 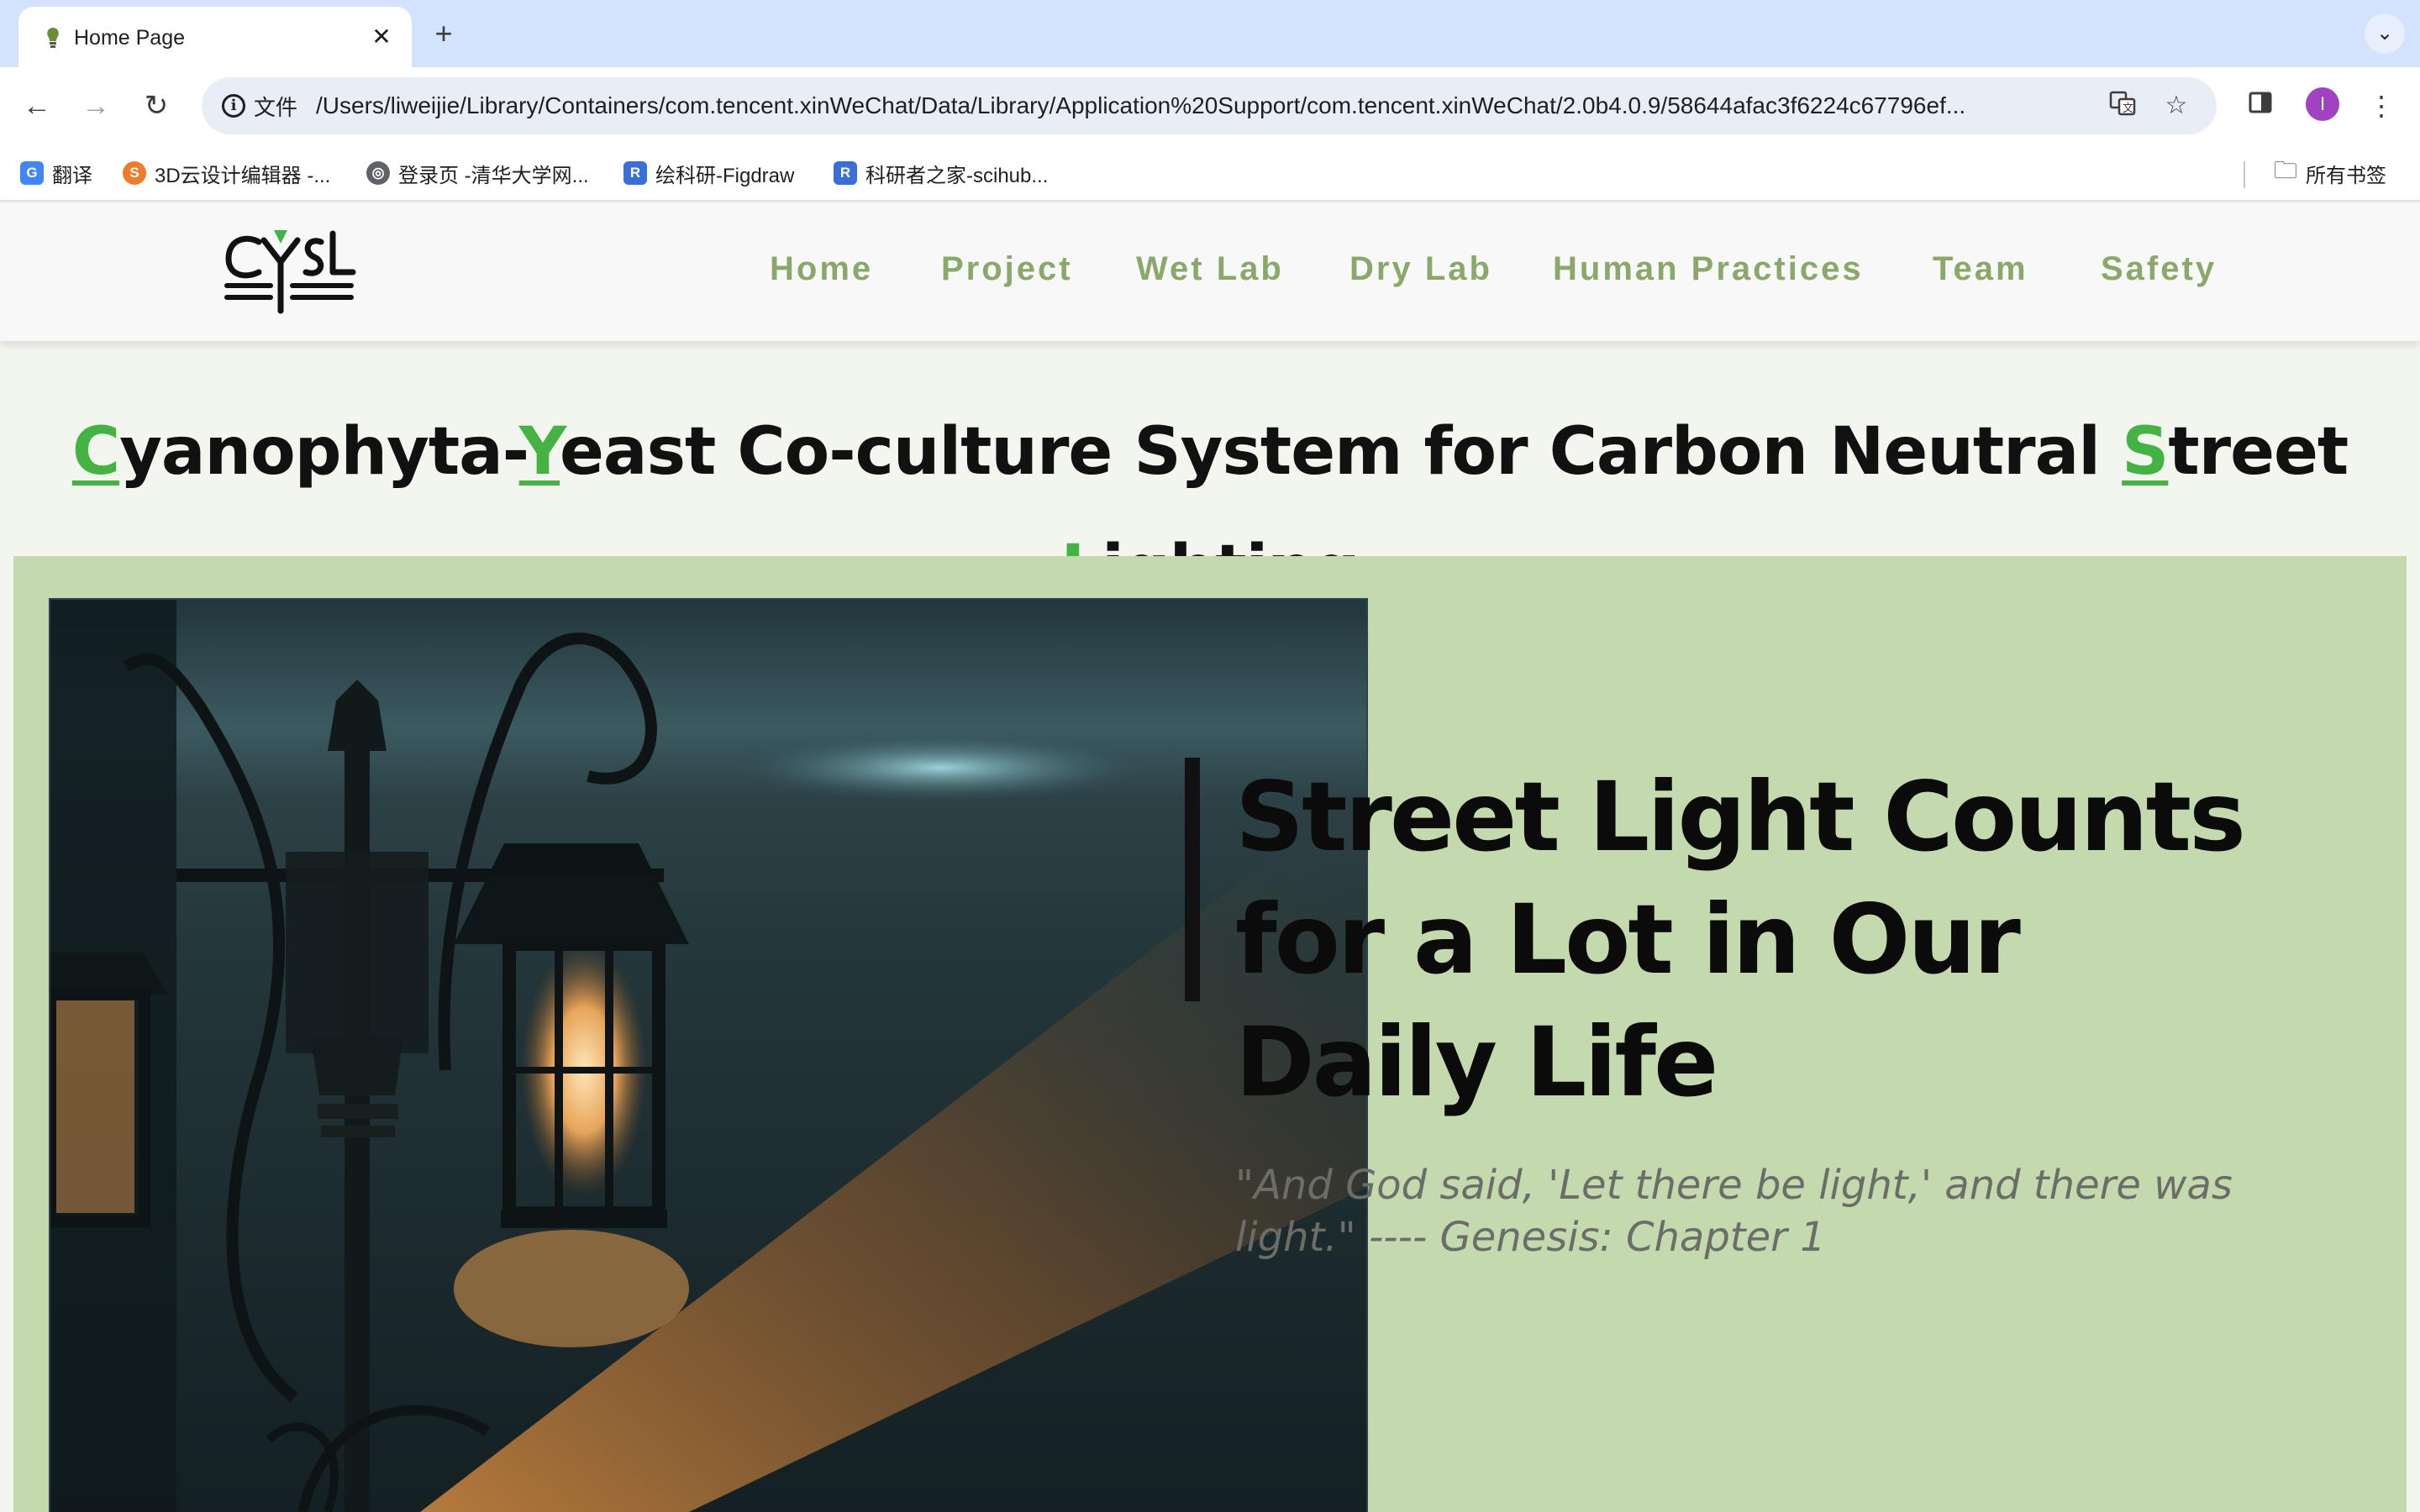 What do you see at coordinates (1193, 879) in the screenshot?
I see `quote-accent-bar` at bounding box center [1193, 879].